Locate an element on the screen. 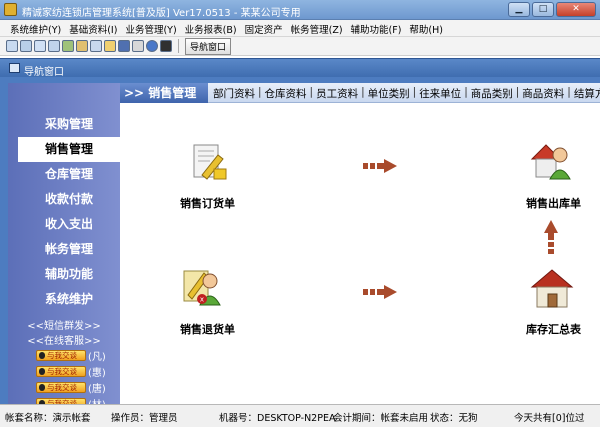 This screenshot has height=427, width=600. sales-outbound-icon is located at coordinates (552, 161).